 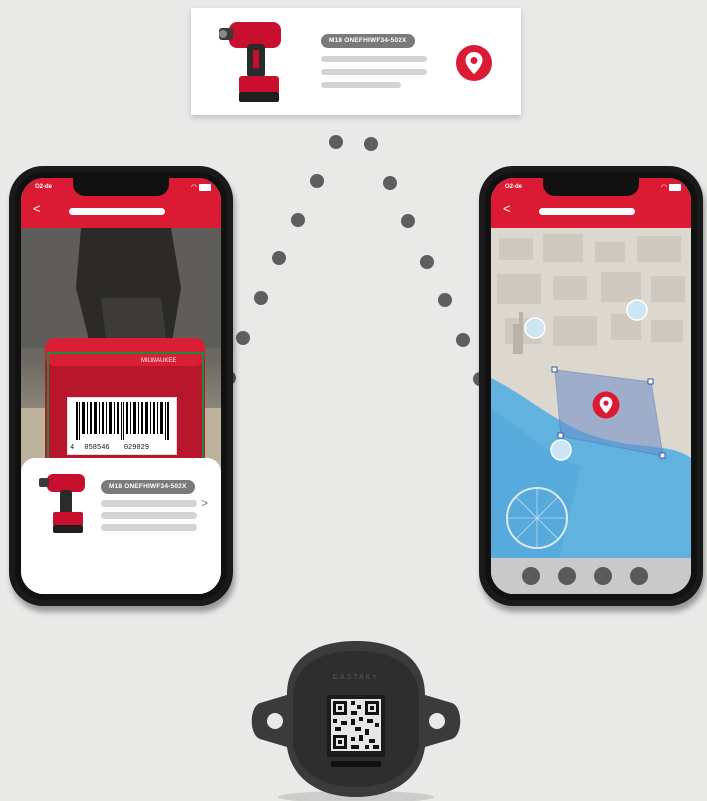 What do you see at coordinates (204, 503) in the screenshot?
I see `chevron-right-icon: >` at bounding box center [204, 503].